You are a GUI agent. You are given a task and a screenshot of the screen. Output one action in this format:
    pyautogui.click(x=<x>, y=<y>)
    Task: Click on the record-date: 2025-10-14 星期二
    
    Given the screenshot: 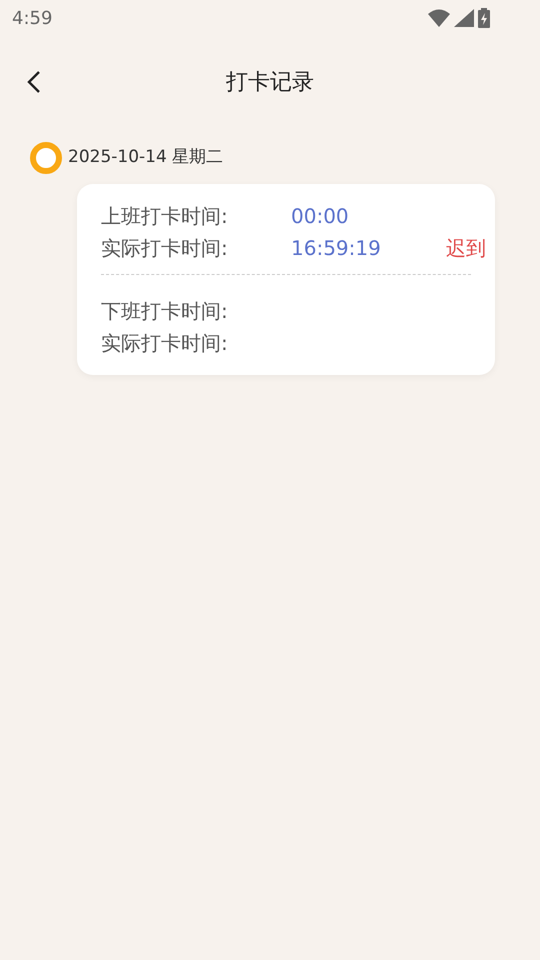 What is the action you would take?
    pyautogui.click(x=146, y=158)
    